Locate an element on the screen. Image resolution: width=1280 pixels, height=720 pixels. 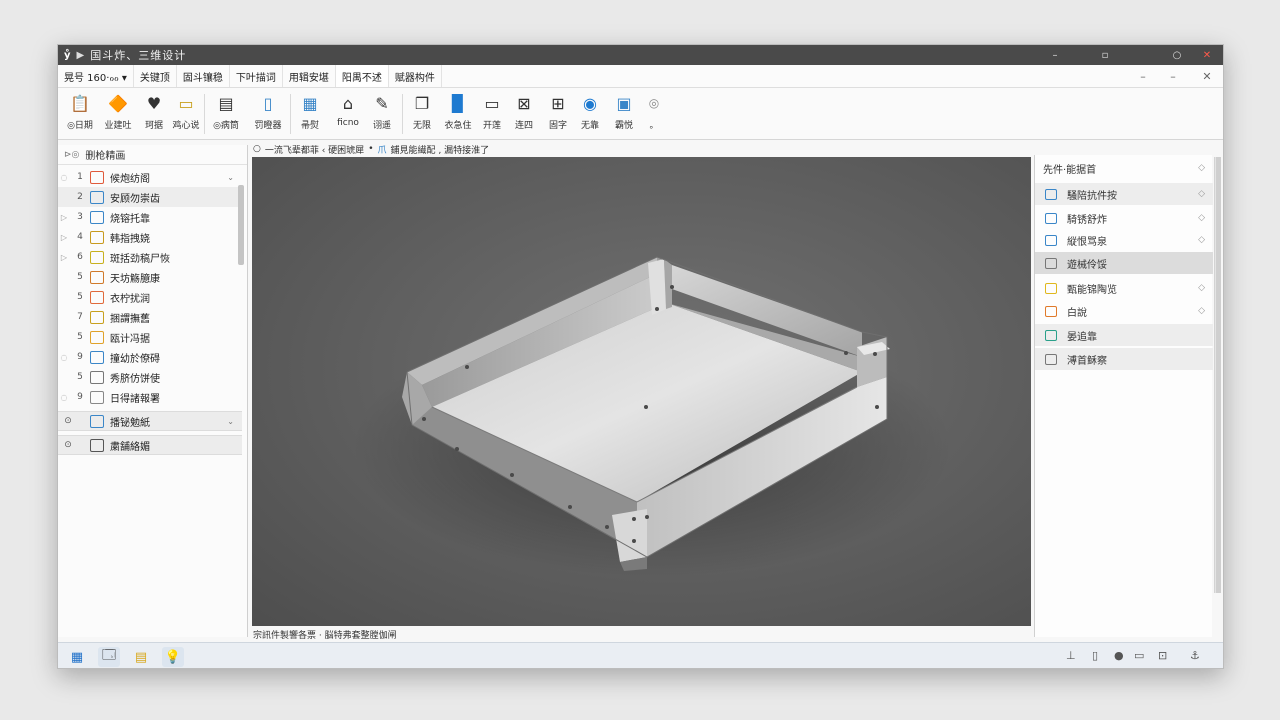
tree-item: ▷ 6 斑括劲稿尸恢 is located at coordinates (150, 257).